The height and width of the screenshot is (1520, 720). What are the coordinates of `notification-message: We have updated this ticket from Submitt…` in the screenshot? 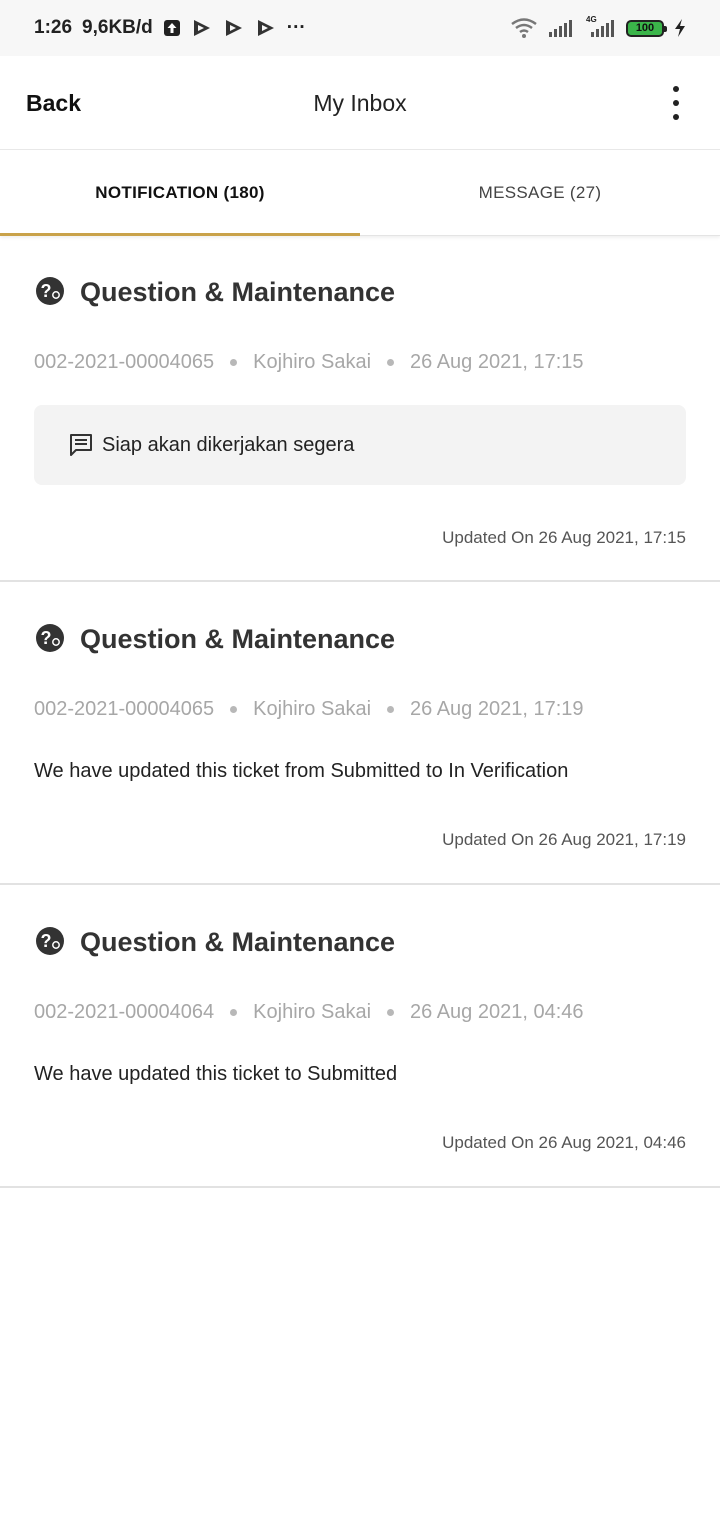 It's located at (301, 771).